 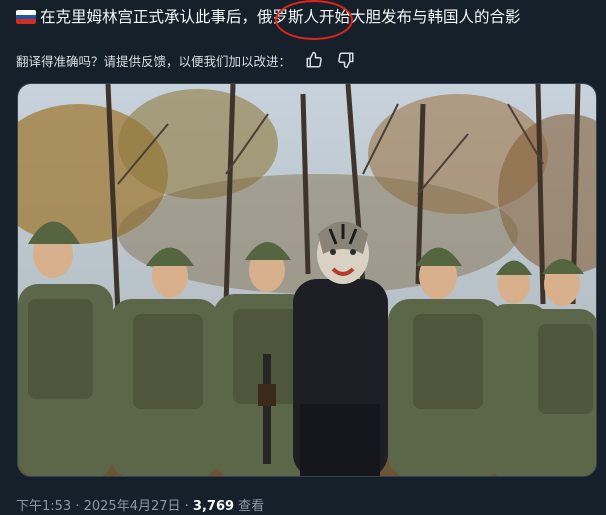 What do you see at coordinates (132, 506) in the screenshot?
I see `post-date: 2025年4月27日` at bounding box center [132, 506].